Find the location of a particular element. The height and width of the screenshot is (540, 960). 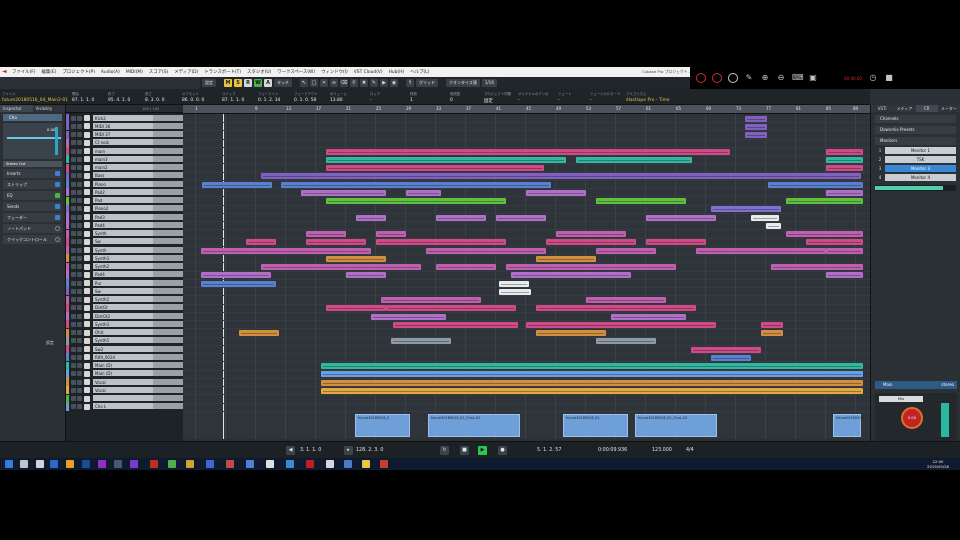

menu-item: メディア(D) is located at coordinates (186, 72).